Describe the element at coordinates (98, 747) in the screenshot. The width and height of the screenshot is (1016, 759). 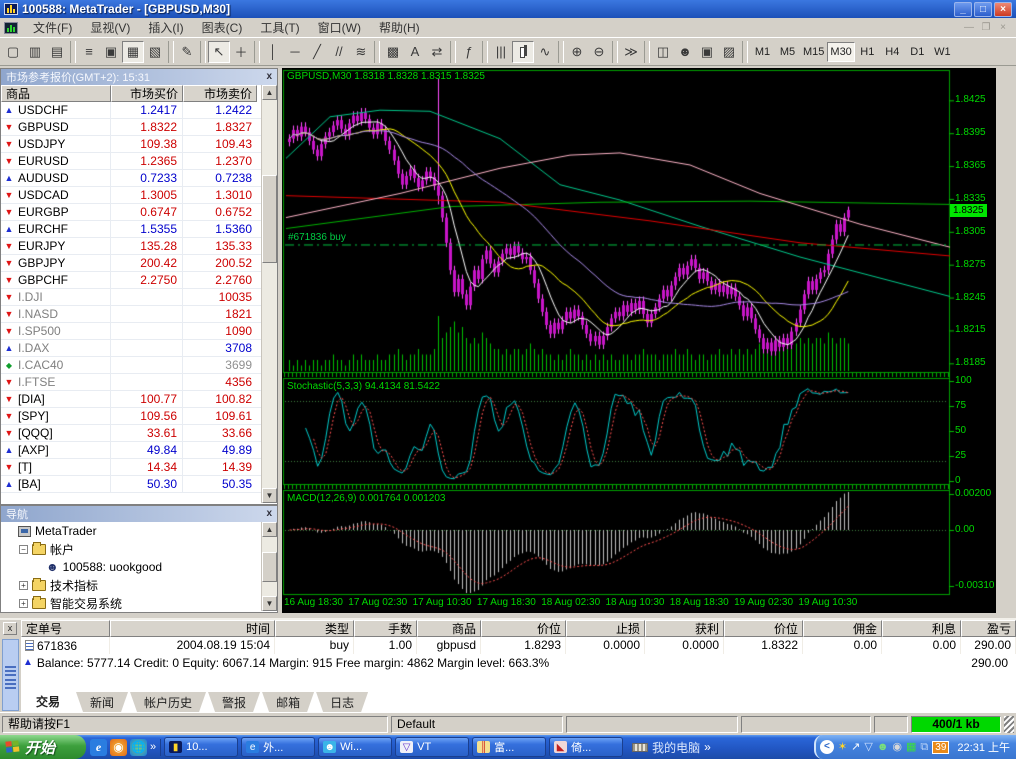
I see `ie-icon: e` at that location.